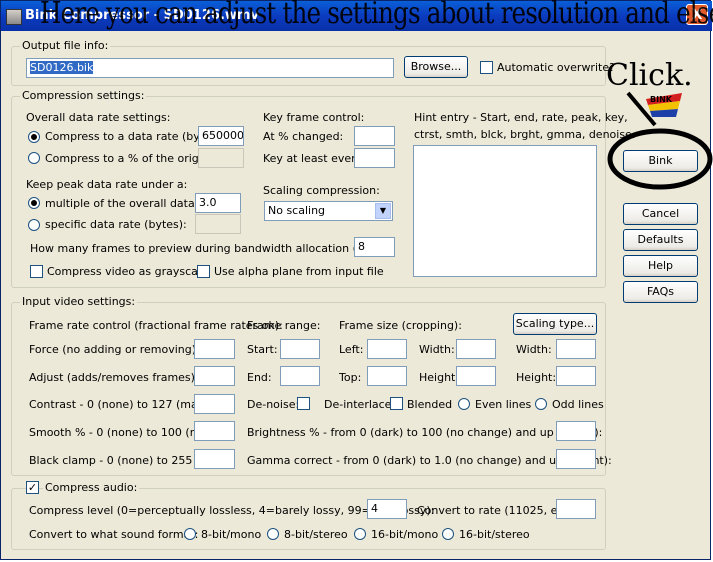 Image resolution: width=713 pixels, height=562 pixels. Describe the element at coordinates (641, 109) in the screenshot. I see `annotation-arrow-line` at that location.